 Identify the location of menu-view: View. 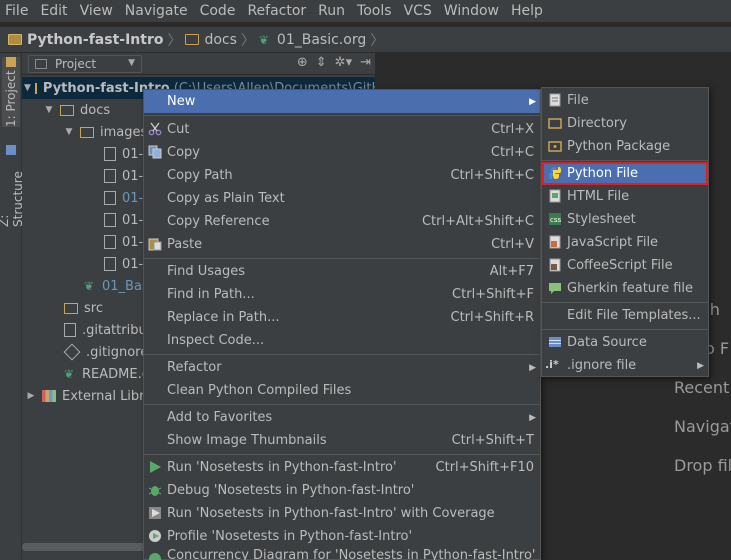
(96, 11).